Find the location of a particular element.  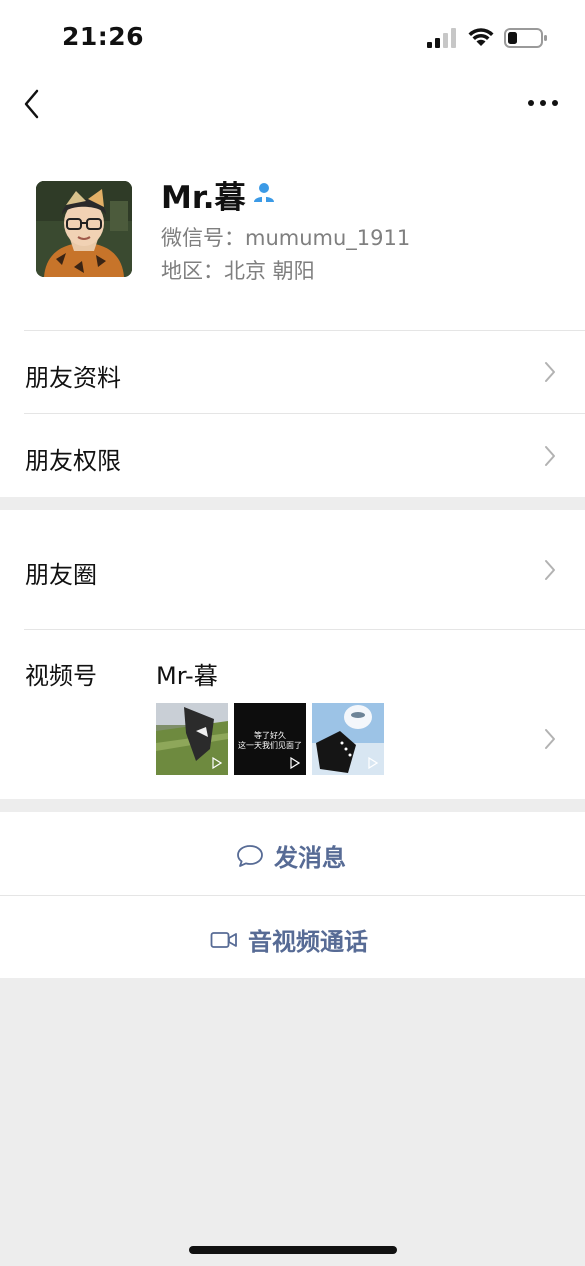

channels-label: 视频号 is located at coordinates (61, 676).